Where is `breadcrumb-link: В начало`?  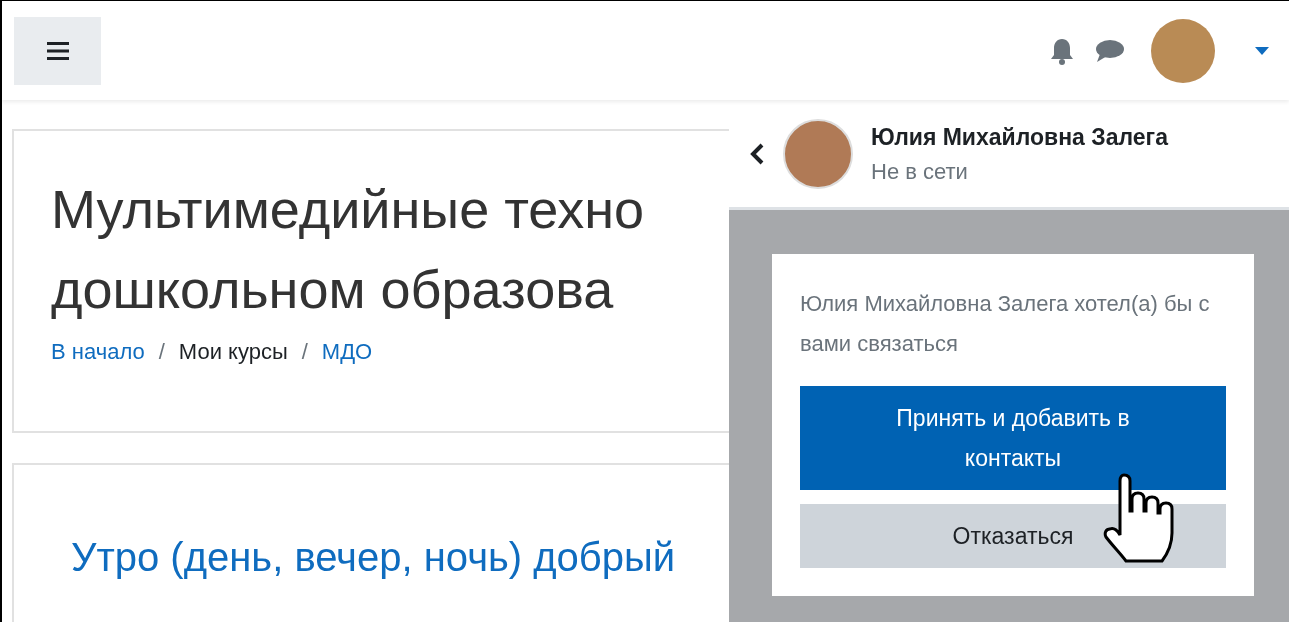 breadcrumb-link: В начало is located at coordinates (98, 352).